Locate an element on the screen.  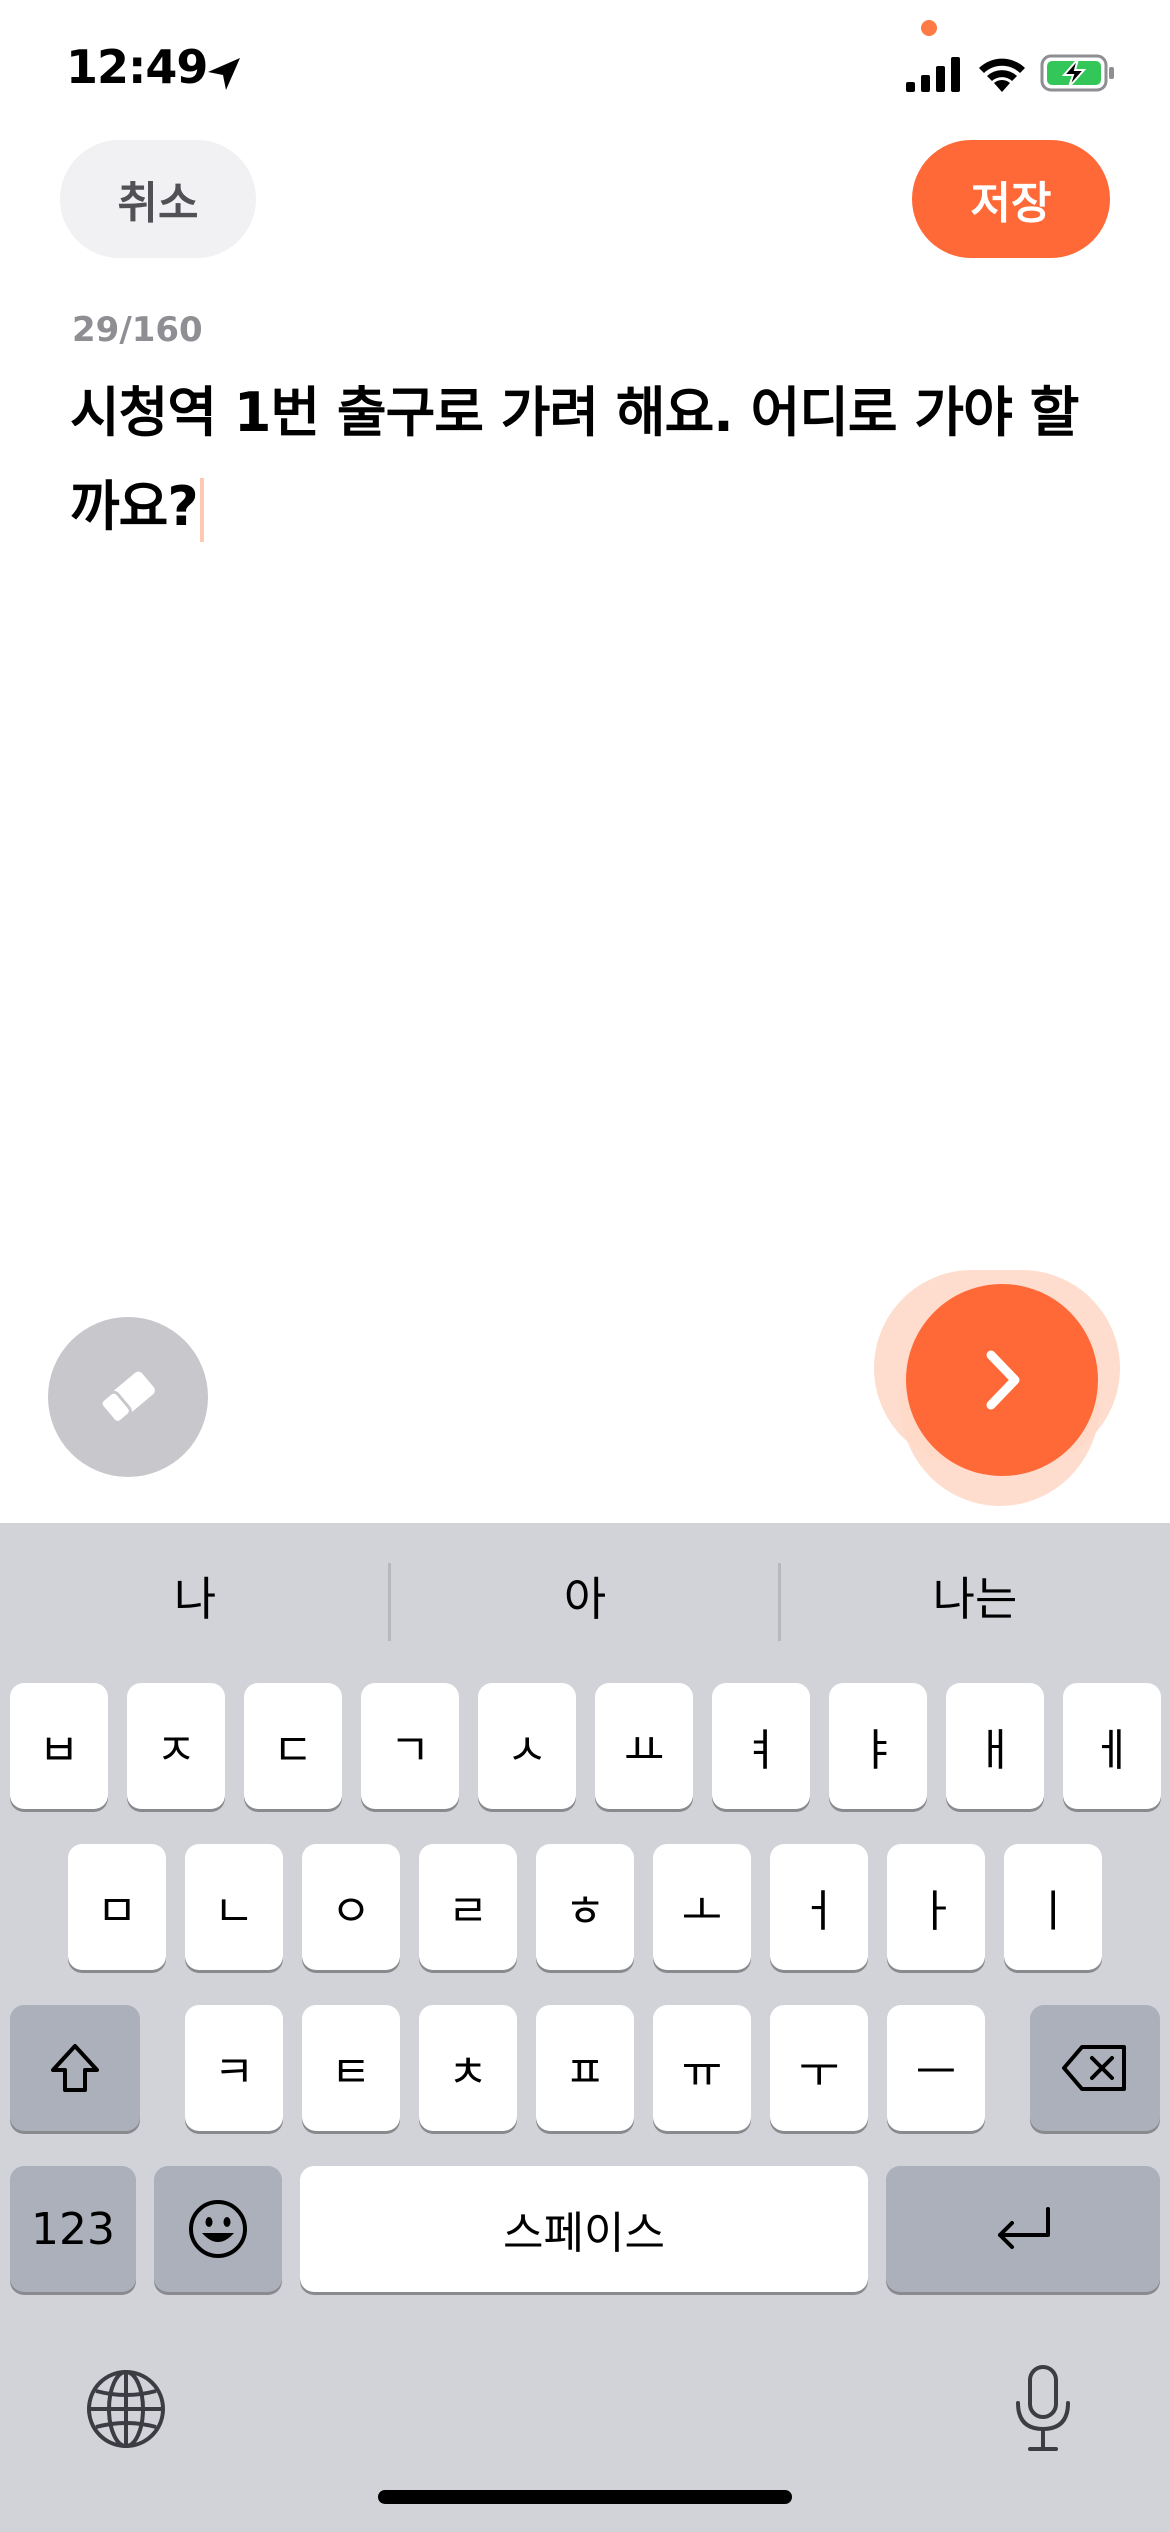
key: ㅑ is located at coordinates (878, 1746).